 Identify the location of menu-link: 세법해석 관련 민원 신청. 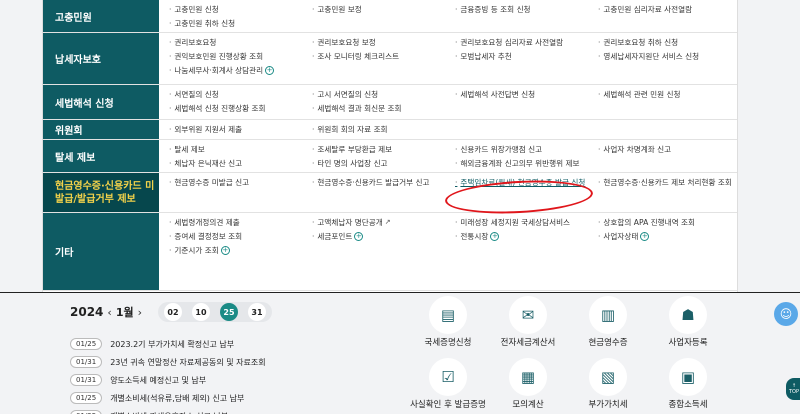
(673, 94).